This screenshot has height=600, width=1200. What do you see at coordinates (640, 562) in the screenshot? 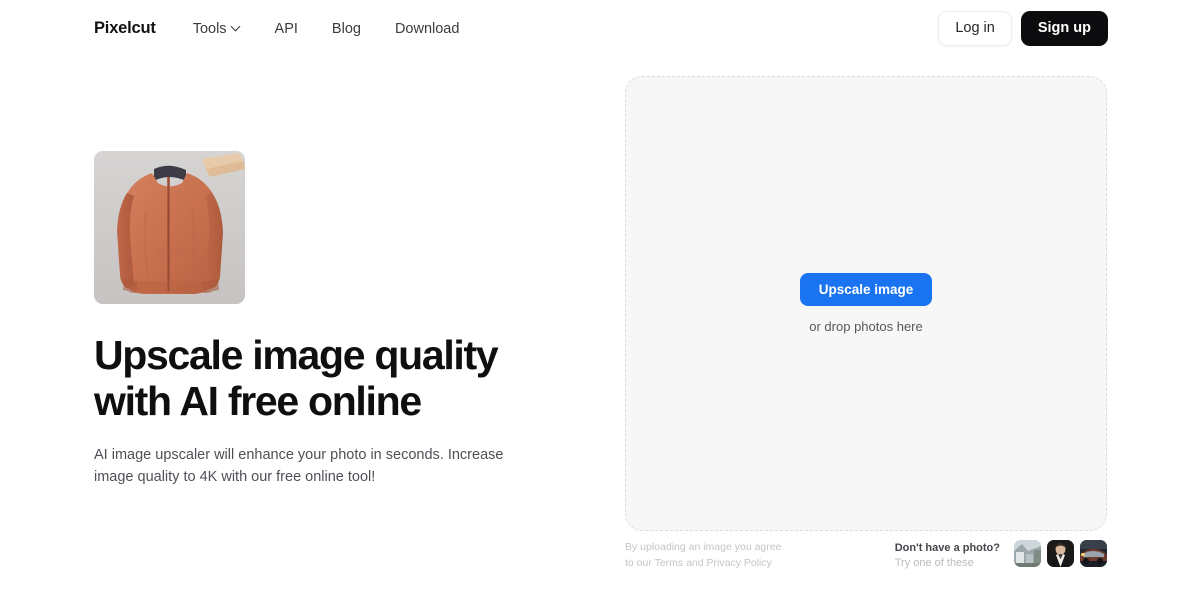
I see `terms-line-2-prefix: to our` at bounding box center [640, 562].